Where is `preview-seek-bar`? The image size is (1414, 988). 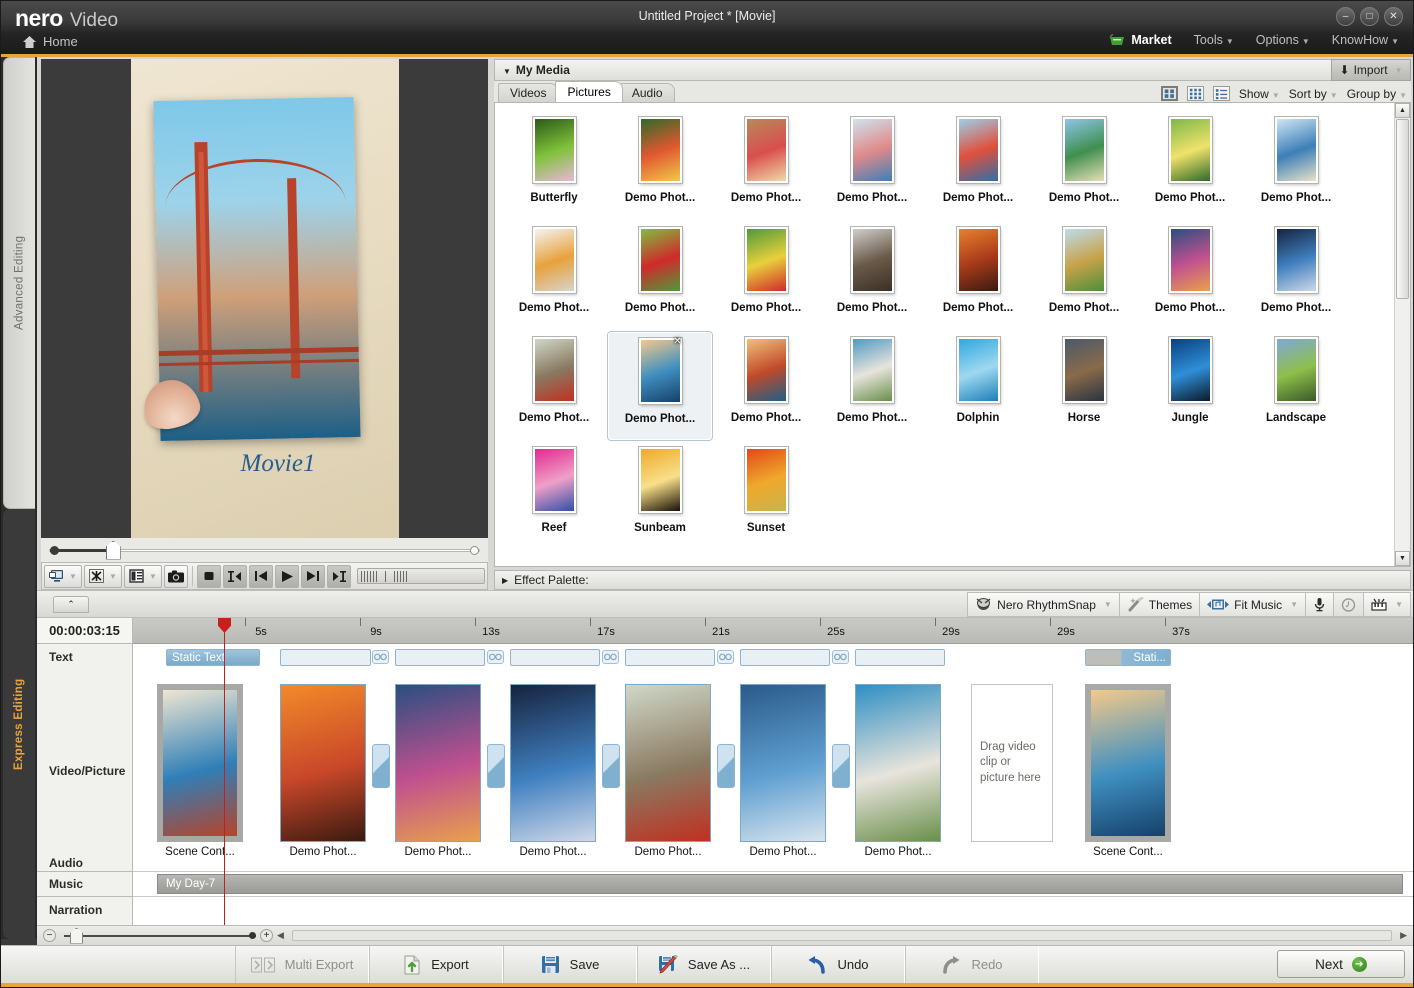
preview-seek-bar is located at coordinates (264, 550).